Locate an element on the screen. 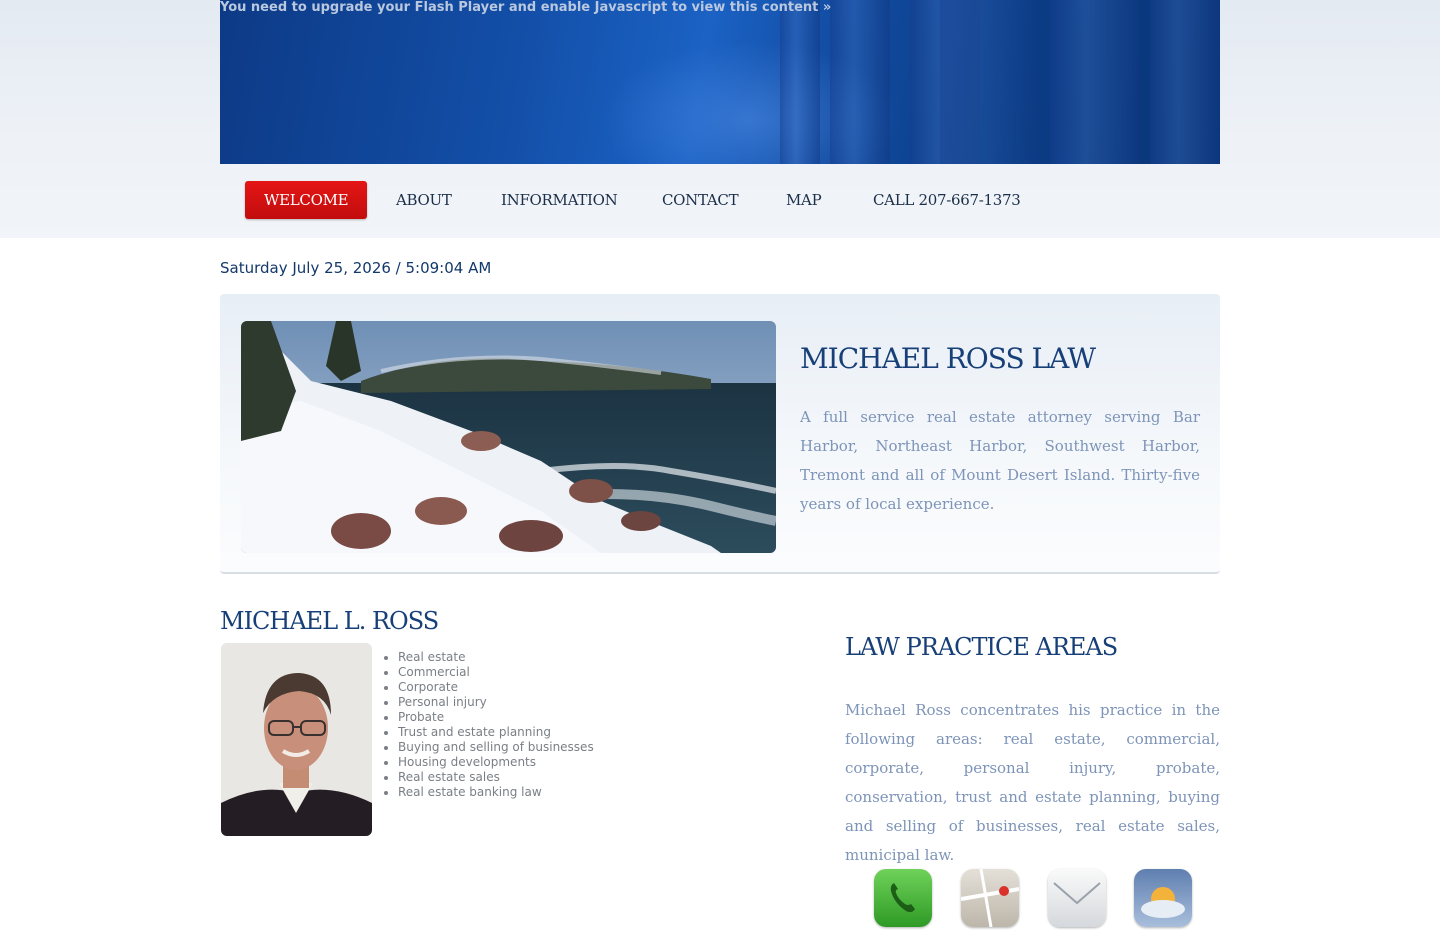 Image resolution: width=1440 pixels, height=931 pixels. coast-photo is located at coordinates (508, 437).